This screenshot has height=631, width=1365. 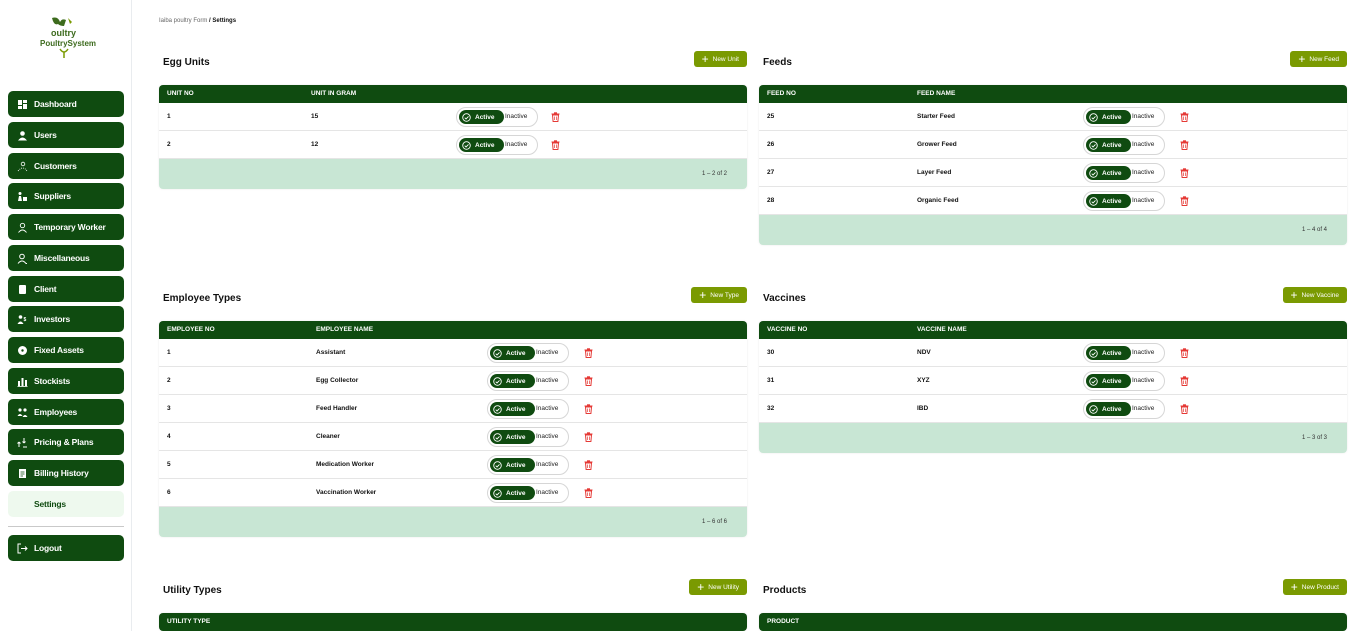 I want to click on button-label: New Product, so click(x=1320, y=587).